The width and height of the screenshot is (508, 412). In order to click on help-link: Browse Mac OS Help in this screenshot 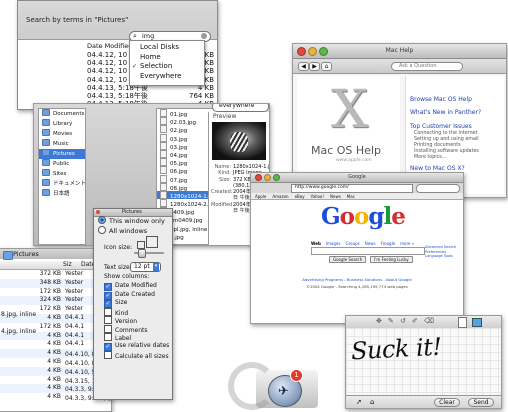, I will do `click(445, 99)`.